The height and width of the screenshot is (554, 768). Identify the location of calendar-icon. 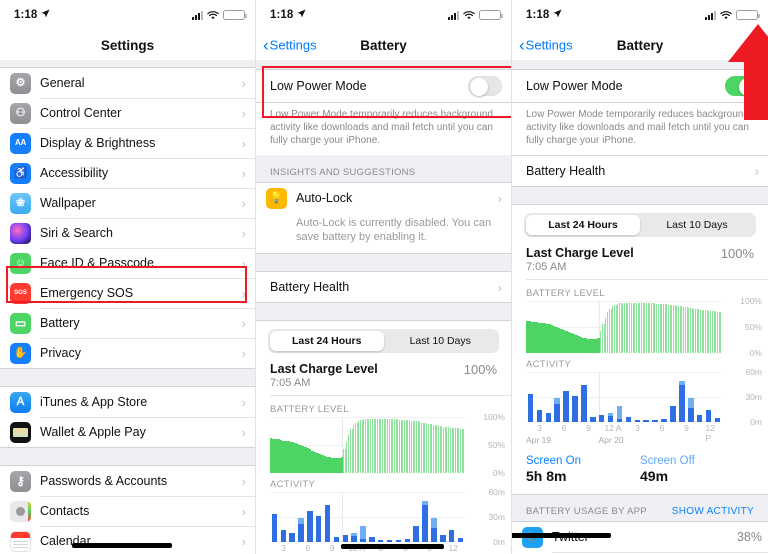
(20, 541).